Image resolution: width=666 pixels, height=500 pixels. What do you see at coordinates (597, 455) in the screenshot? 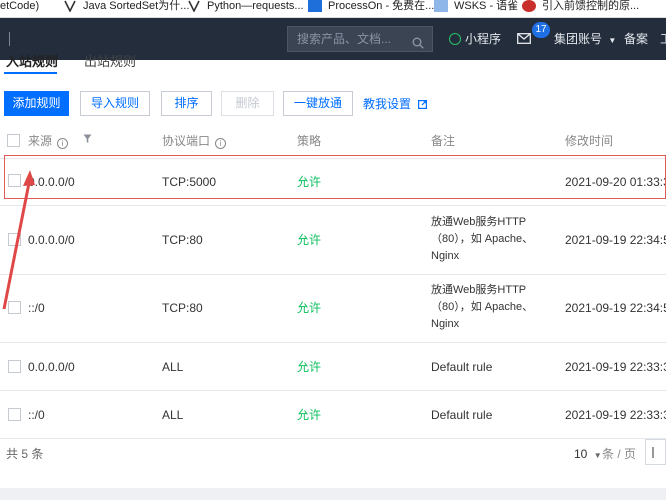
I see `caret-down-icon: ▼` at bounding box center [597, 455].